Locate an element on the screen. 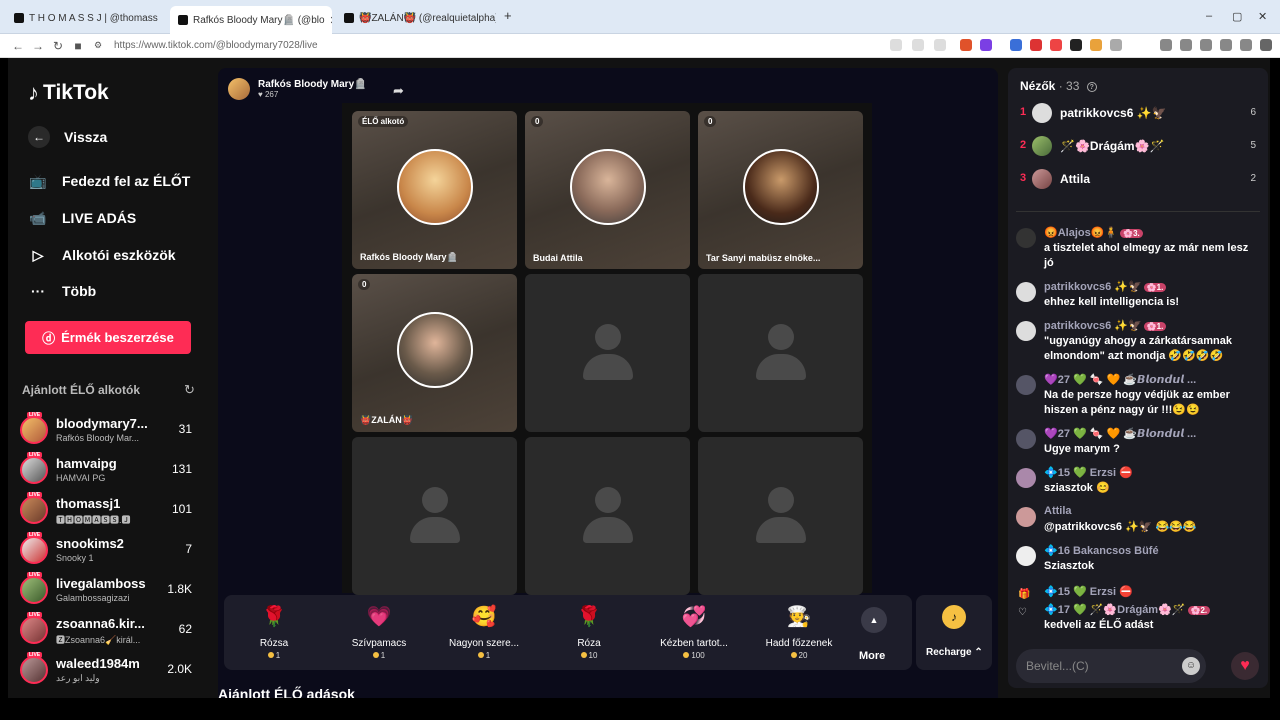  viewer-count: 101 is located at coordinates (181, 509).